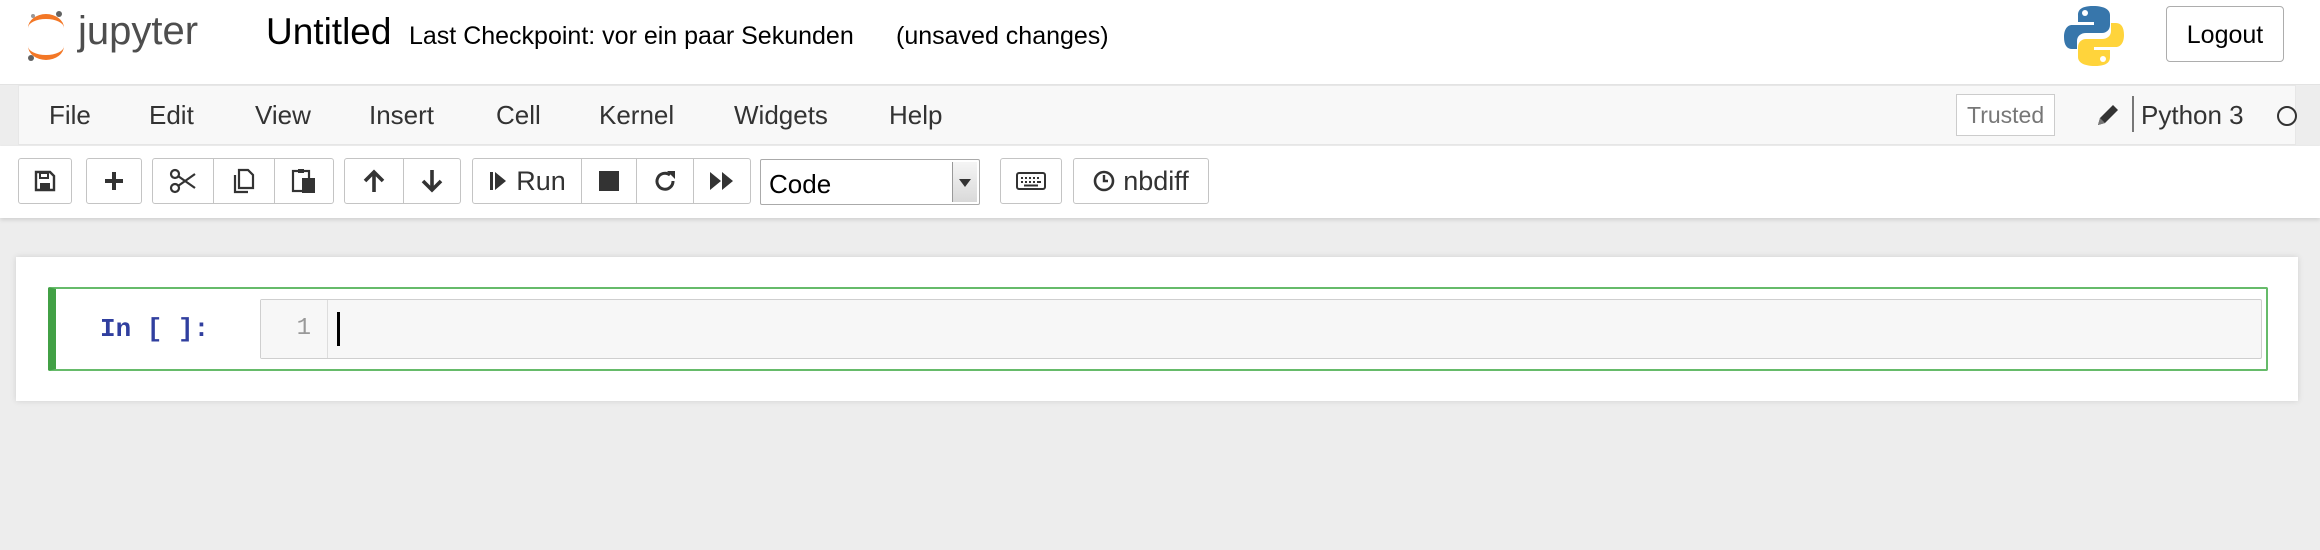  Describe the element at coordinates (2225, 34) in the screenshot. I see `logout-button: Logout` at that location.